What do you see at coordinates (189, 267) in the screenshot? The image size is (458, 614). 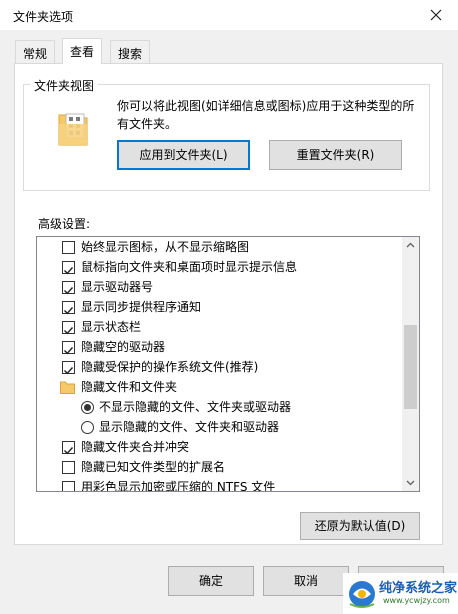 I see `list-item-label: 鼠标指向文件夹和桌面项时显示提示信息` at bounding box center [189, 267].